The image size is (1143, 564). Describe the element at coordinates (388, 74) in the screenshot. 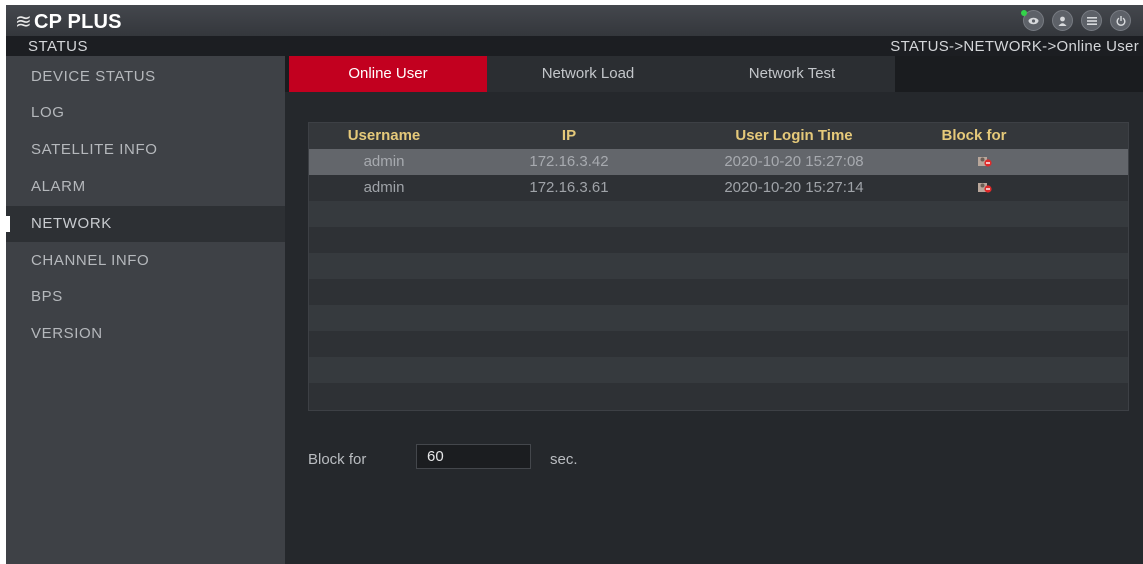

I see `tab-online-user: Online User` at that location.